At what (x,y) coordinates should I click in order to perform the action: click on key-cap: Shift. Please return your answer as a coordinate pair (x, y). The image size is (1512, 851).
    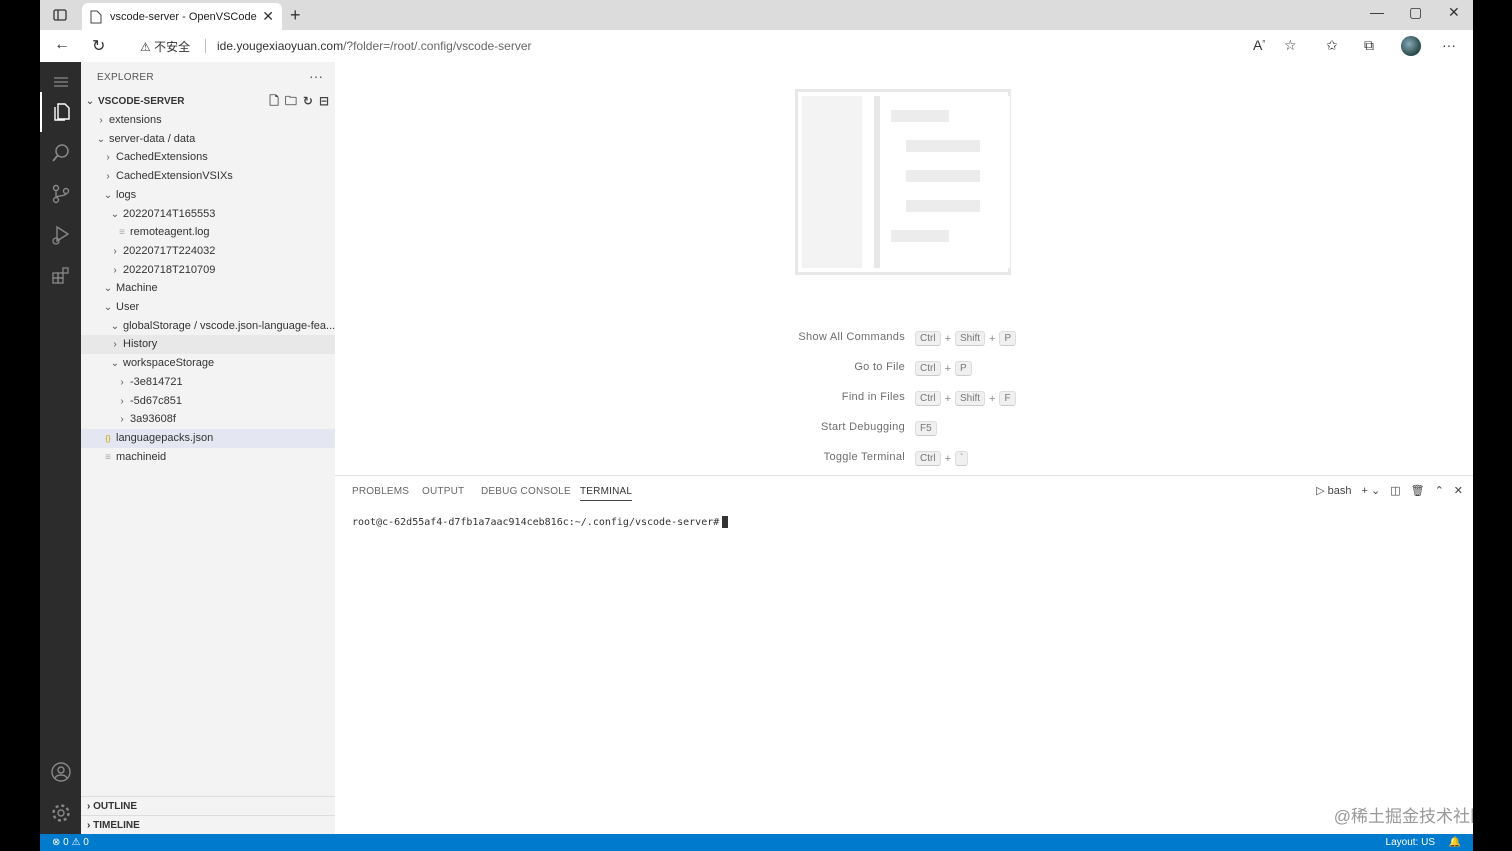
    Looking at the image, I should click on (970, 338).